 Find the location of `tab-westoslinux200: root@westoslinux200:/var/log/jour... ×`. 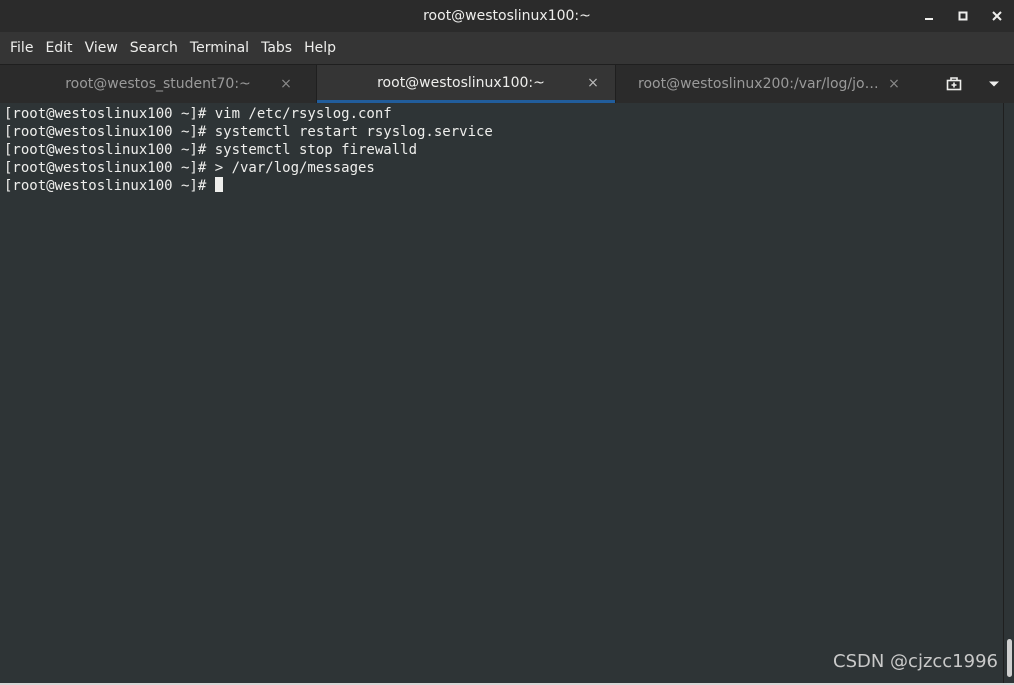

tab-westoslinux200: root@westoslinux200:/var/log/jour... × is located at coordinates (766, 84).